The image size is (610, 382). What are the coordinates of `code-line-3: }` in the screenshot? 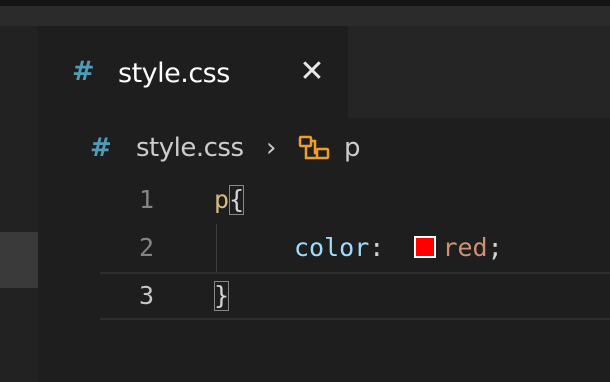 It's located at (222, 296).